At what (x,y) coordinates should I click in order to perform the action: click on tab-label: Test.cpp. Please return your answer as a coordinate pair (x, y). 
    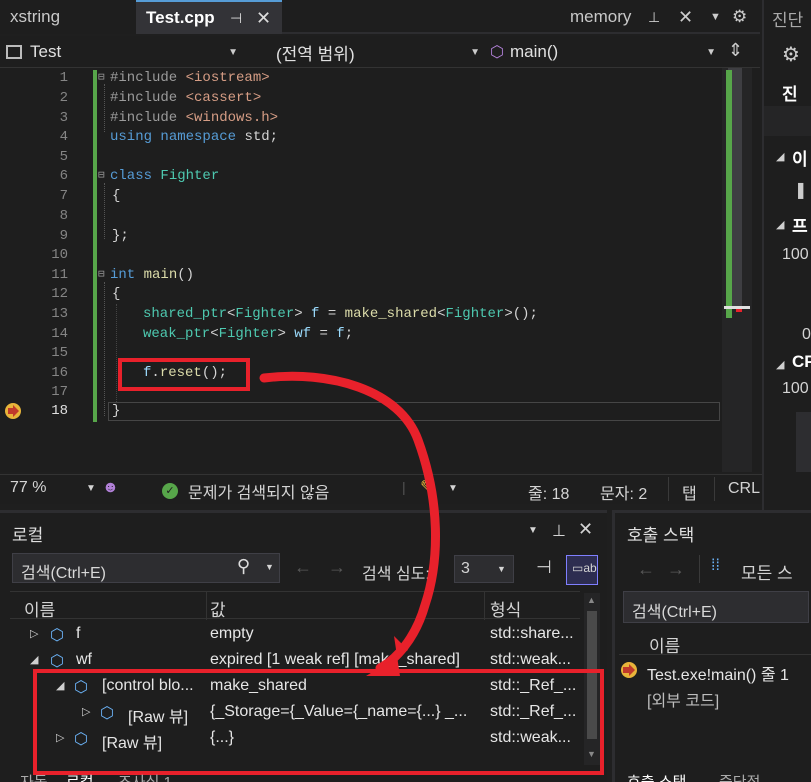
    Looking at the image, I should click on (180, 17).